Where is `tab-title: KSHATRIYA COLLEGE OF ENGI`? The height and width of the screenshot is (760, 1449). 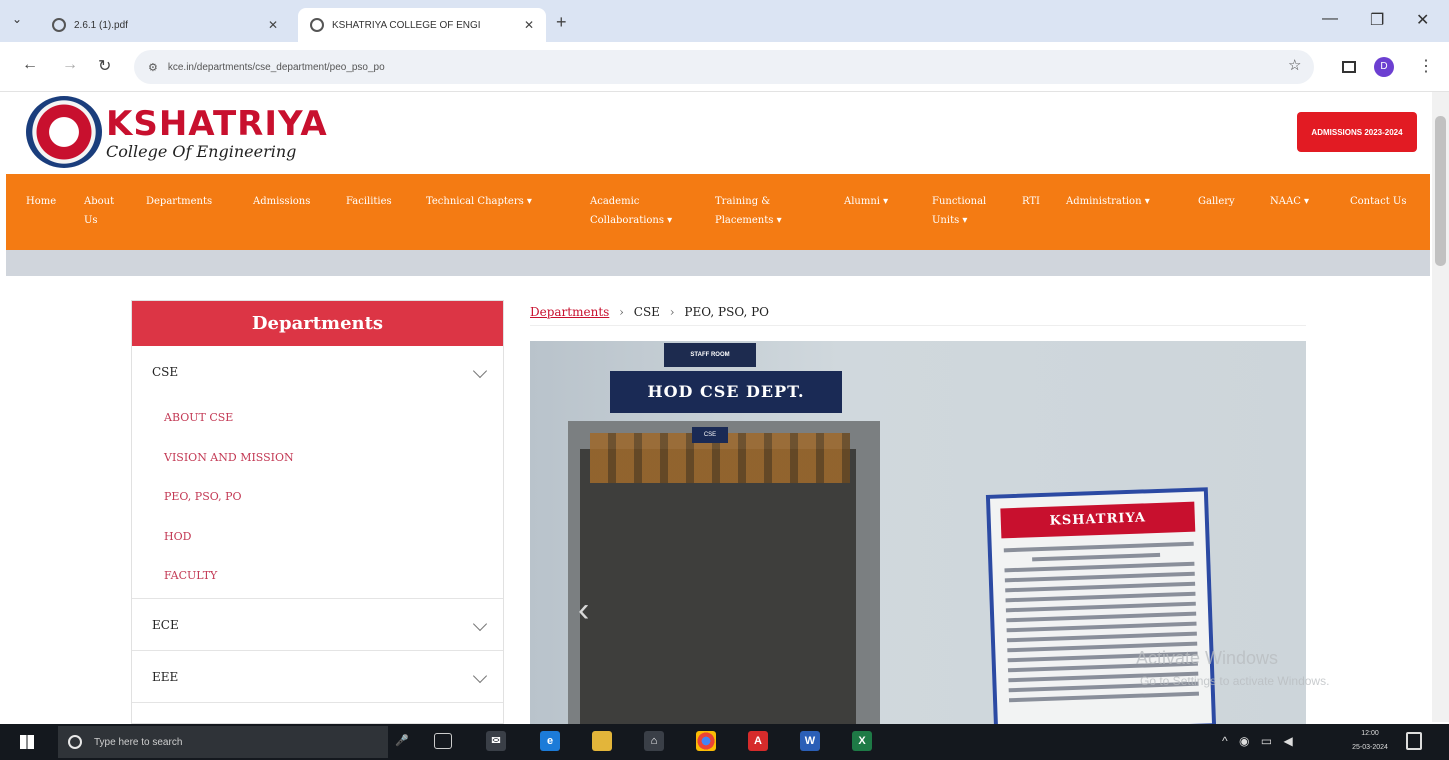
tab-title: KSHATRIYA COLLEGE OF ENGI is located at coordinates (406, 25).